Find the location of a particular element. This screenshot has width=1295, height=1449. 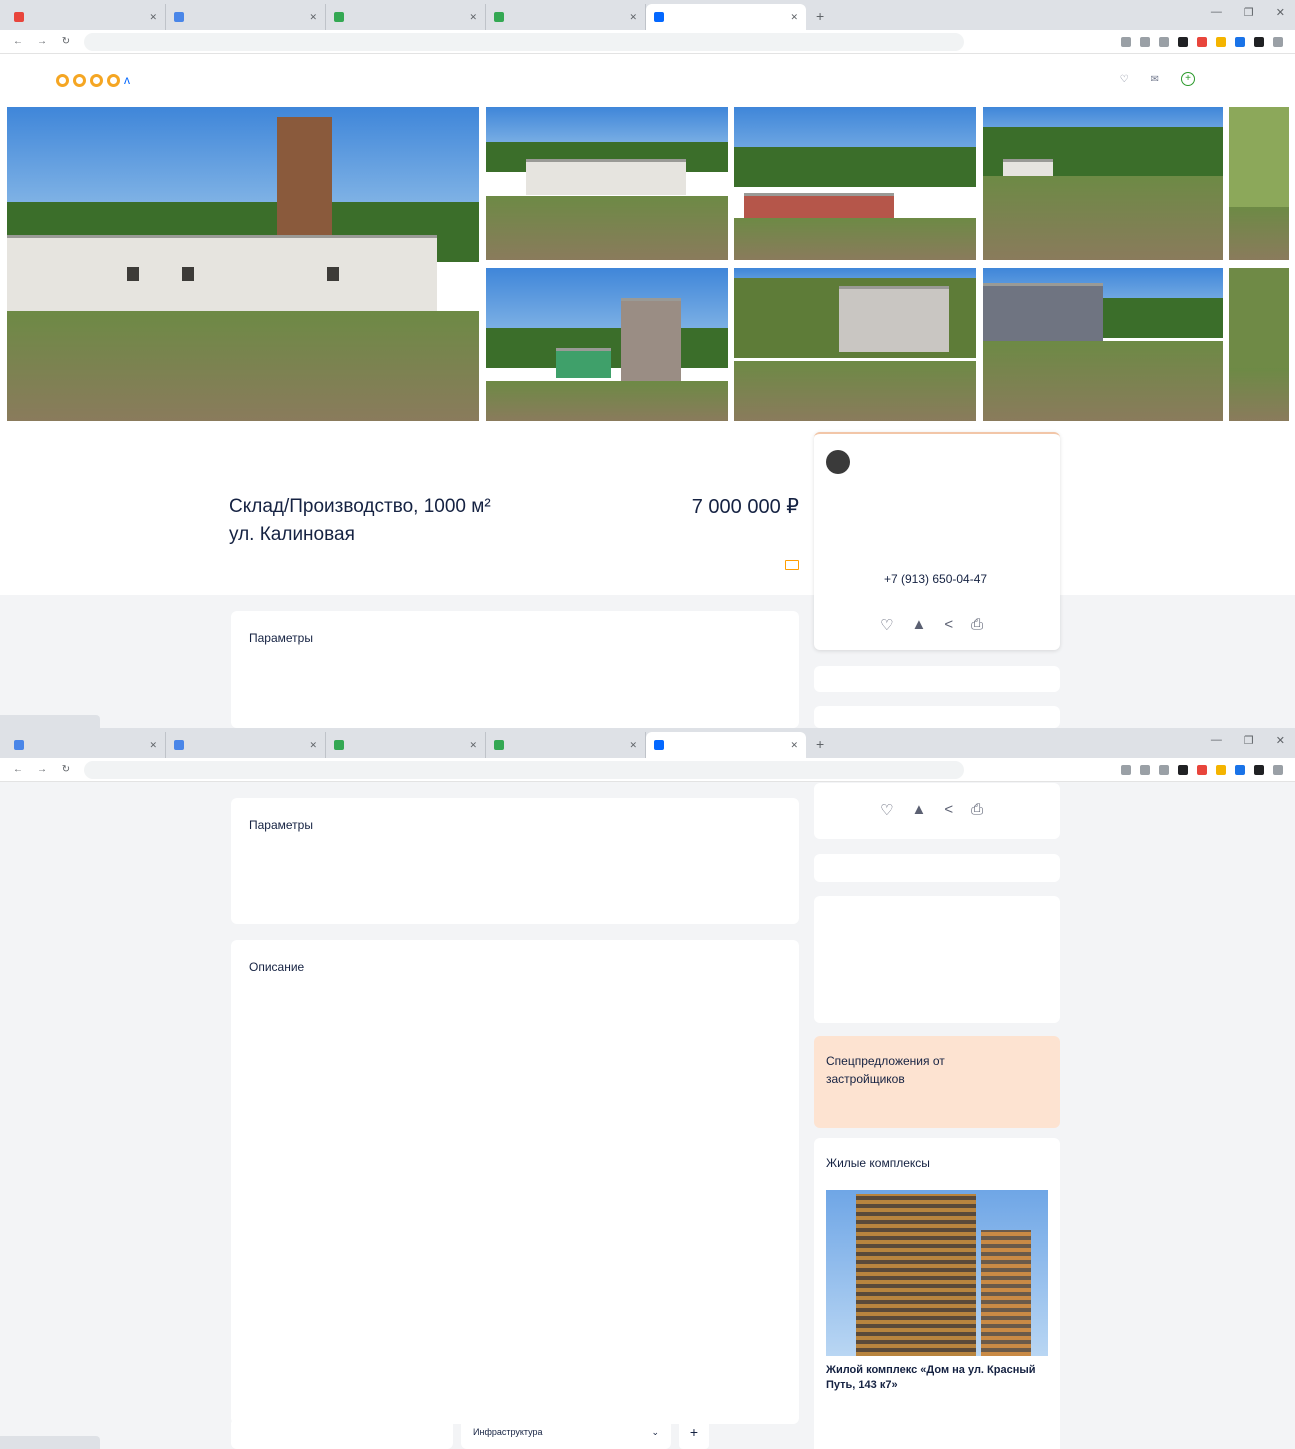

main-photo is located at coordinates (243, 264).